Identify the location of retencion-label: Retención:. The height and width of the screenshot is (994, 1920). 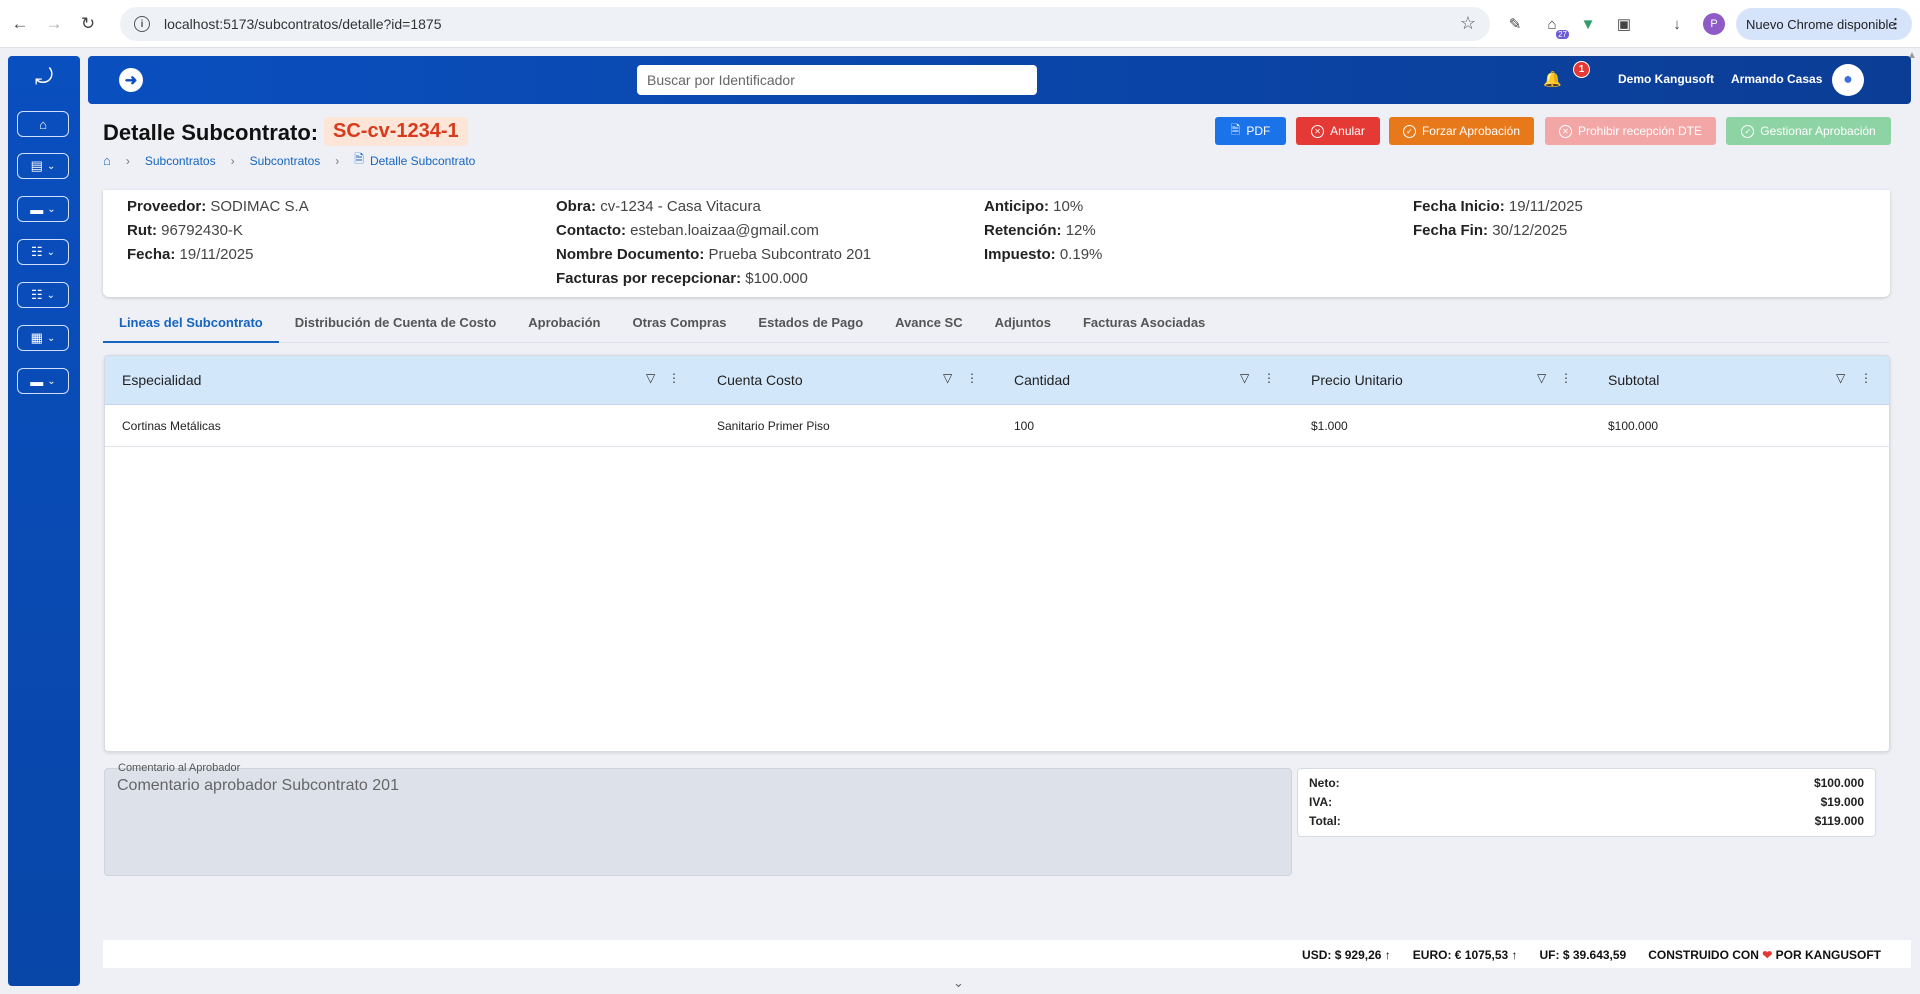
(1023, 230).